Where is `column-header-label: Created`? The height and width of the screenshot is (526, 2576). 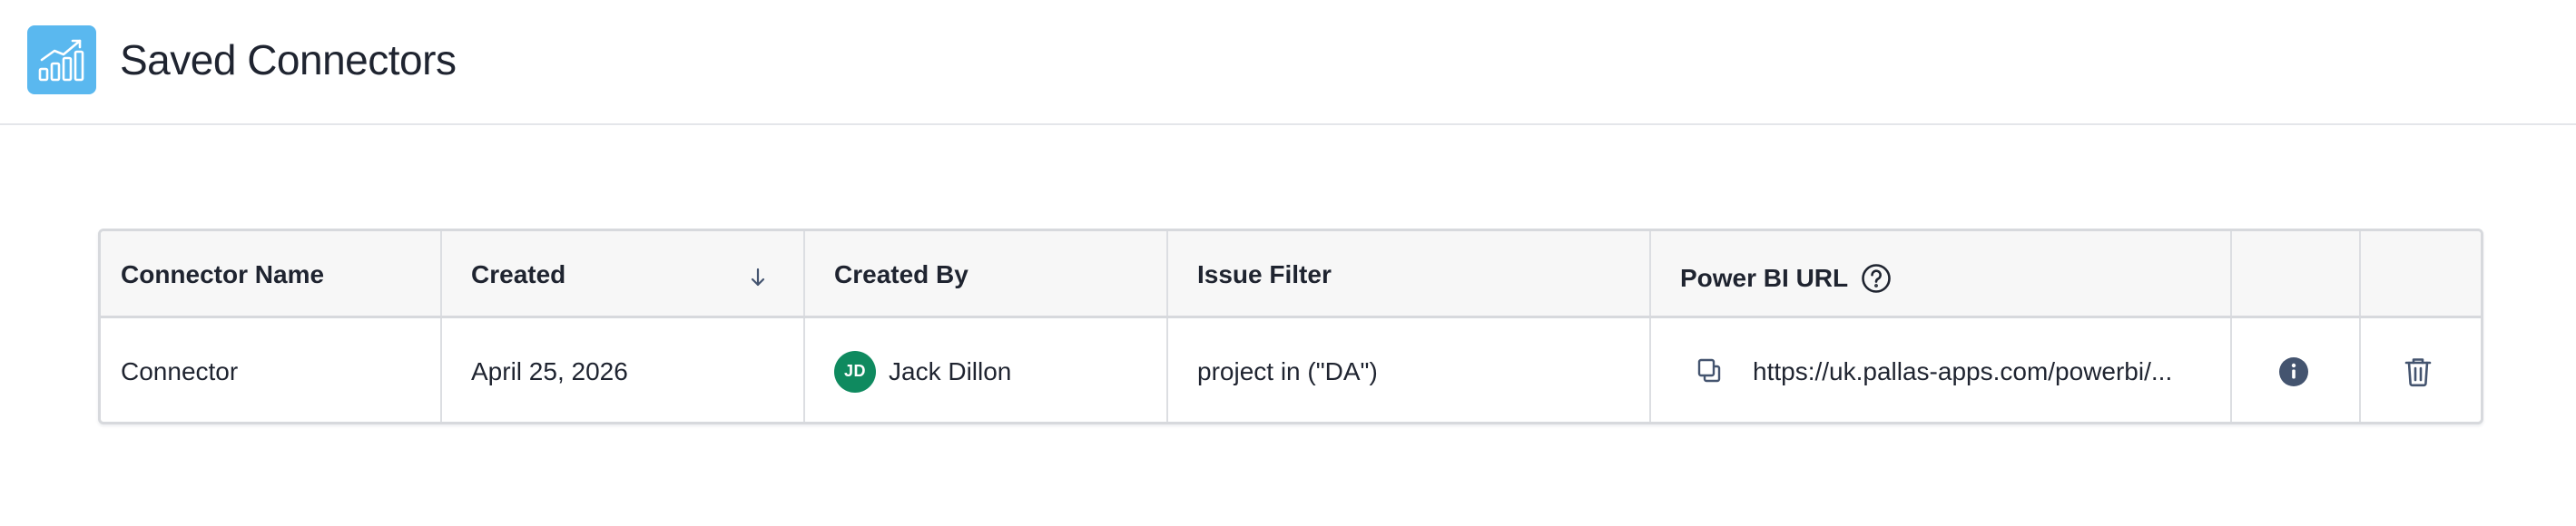
column-header-label: Created is located at coordinates (518, 274).